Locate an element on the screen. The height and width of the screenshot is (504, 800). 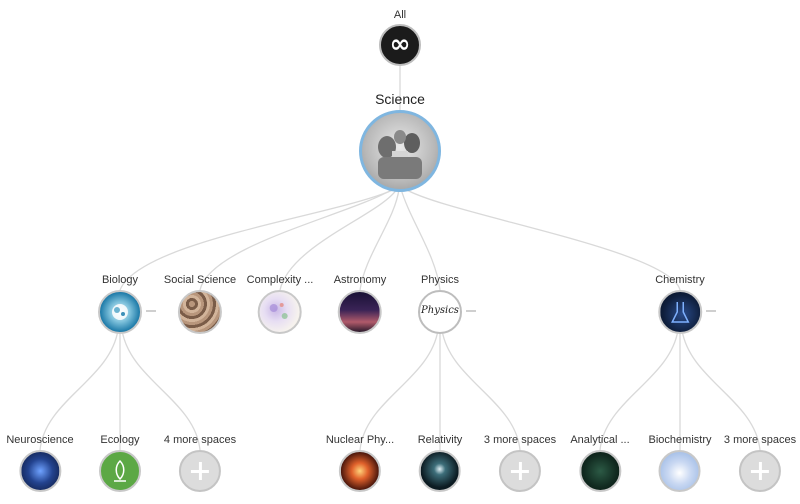
child-chemistry: Chemistry is located at coordinates (680, 303).